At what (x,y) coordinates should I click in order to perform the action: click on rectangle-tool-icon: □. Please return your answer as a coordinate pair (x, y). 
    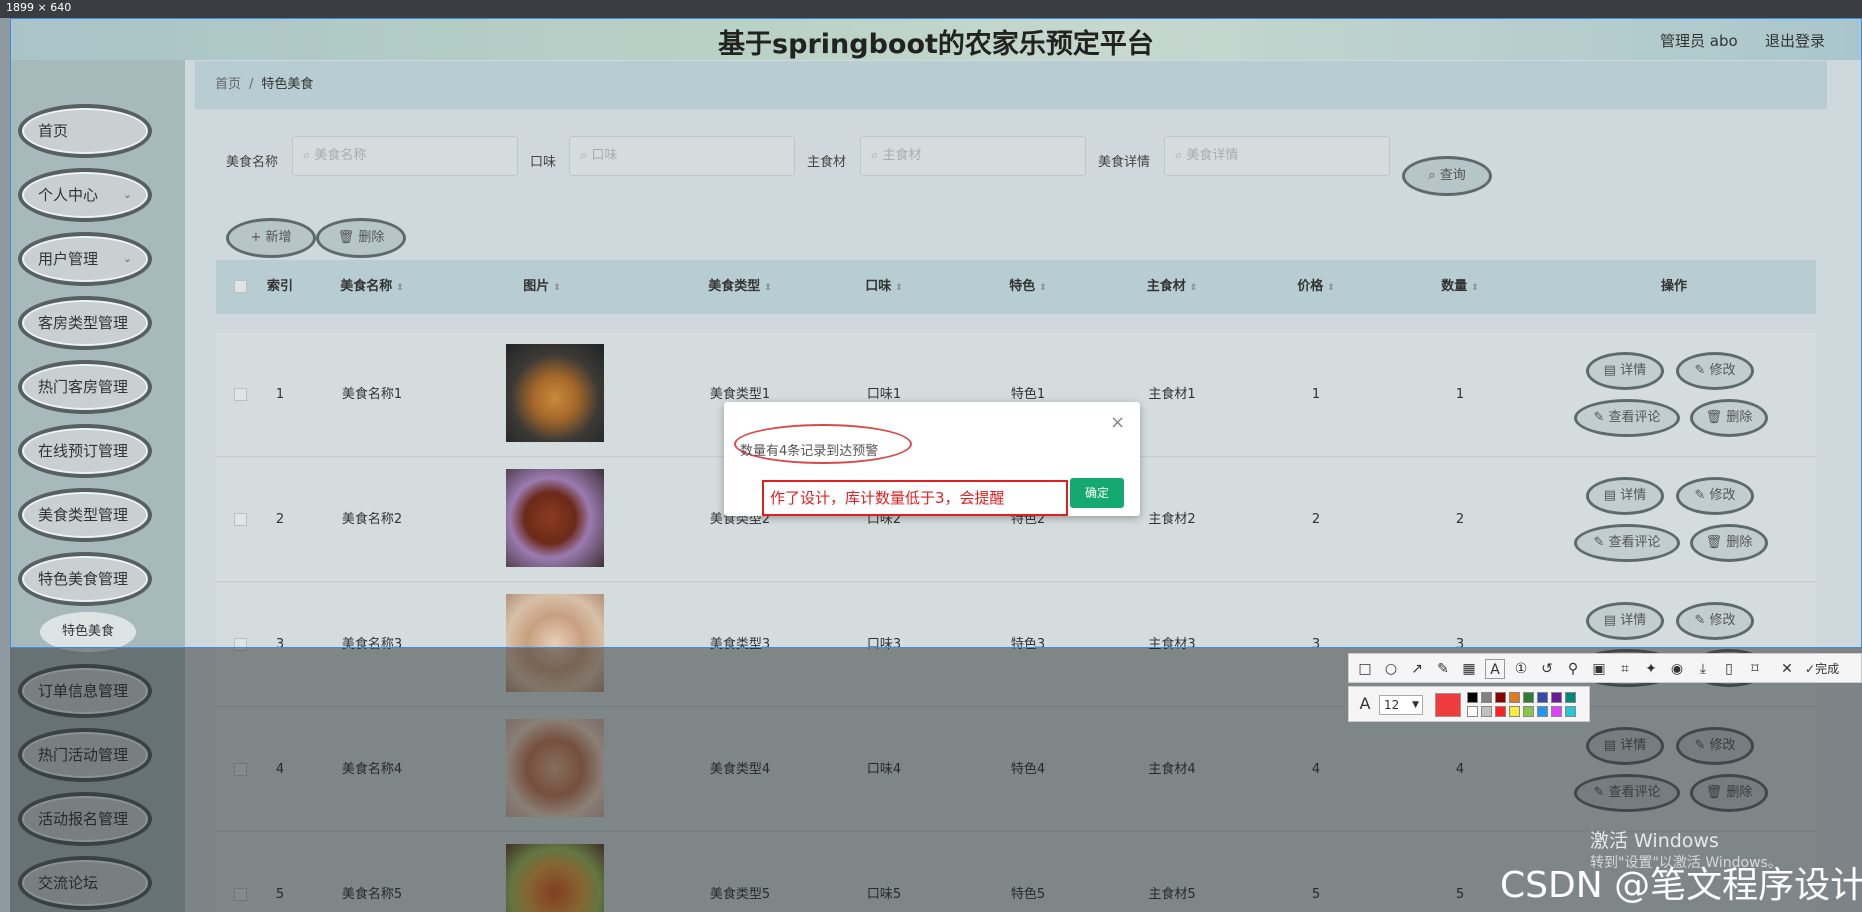
    Looking at the image, I should click on (1365, 669).